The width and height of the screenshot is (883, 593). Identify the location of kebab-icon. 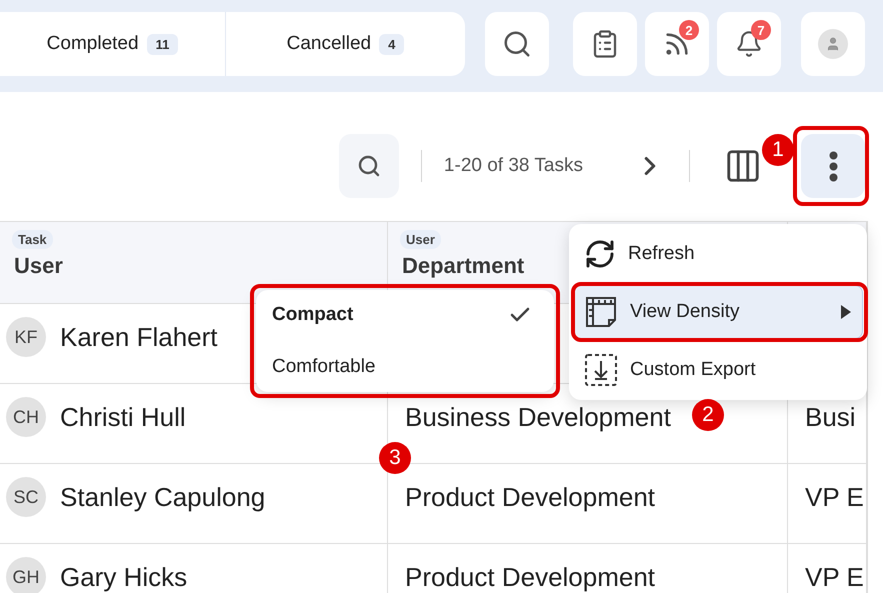
(833, 166).